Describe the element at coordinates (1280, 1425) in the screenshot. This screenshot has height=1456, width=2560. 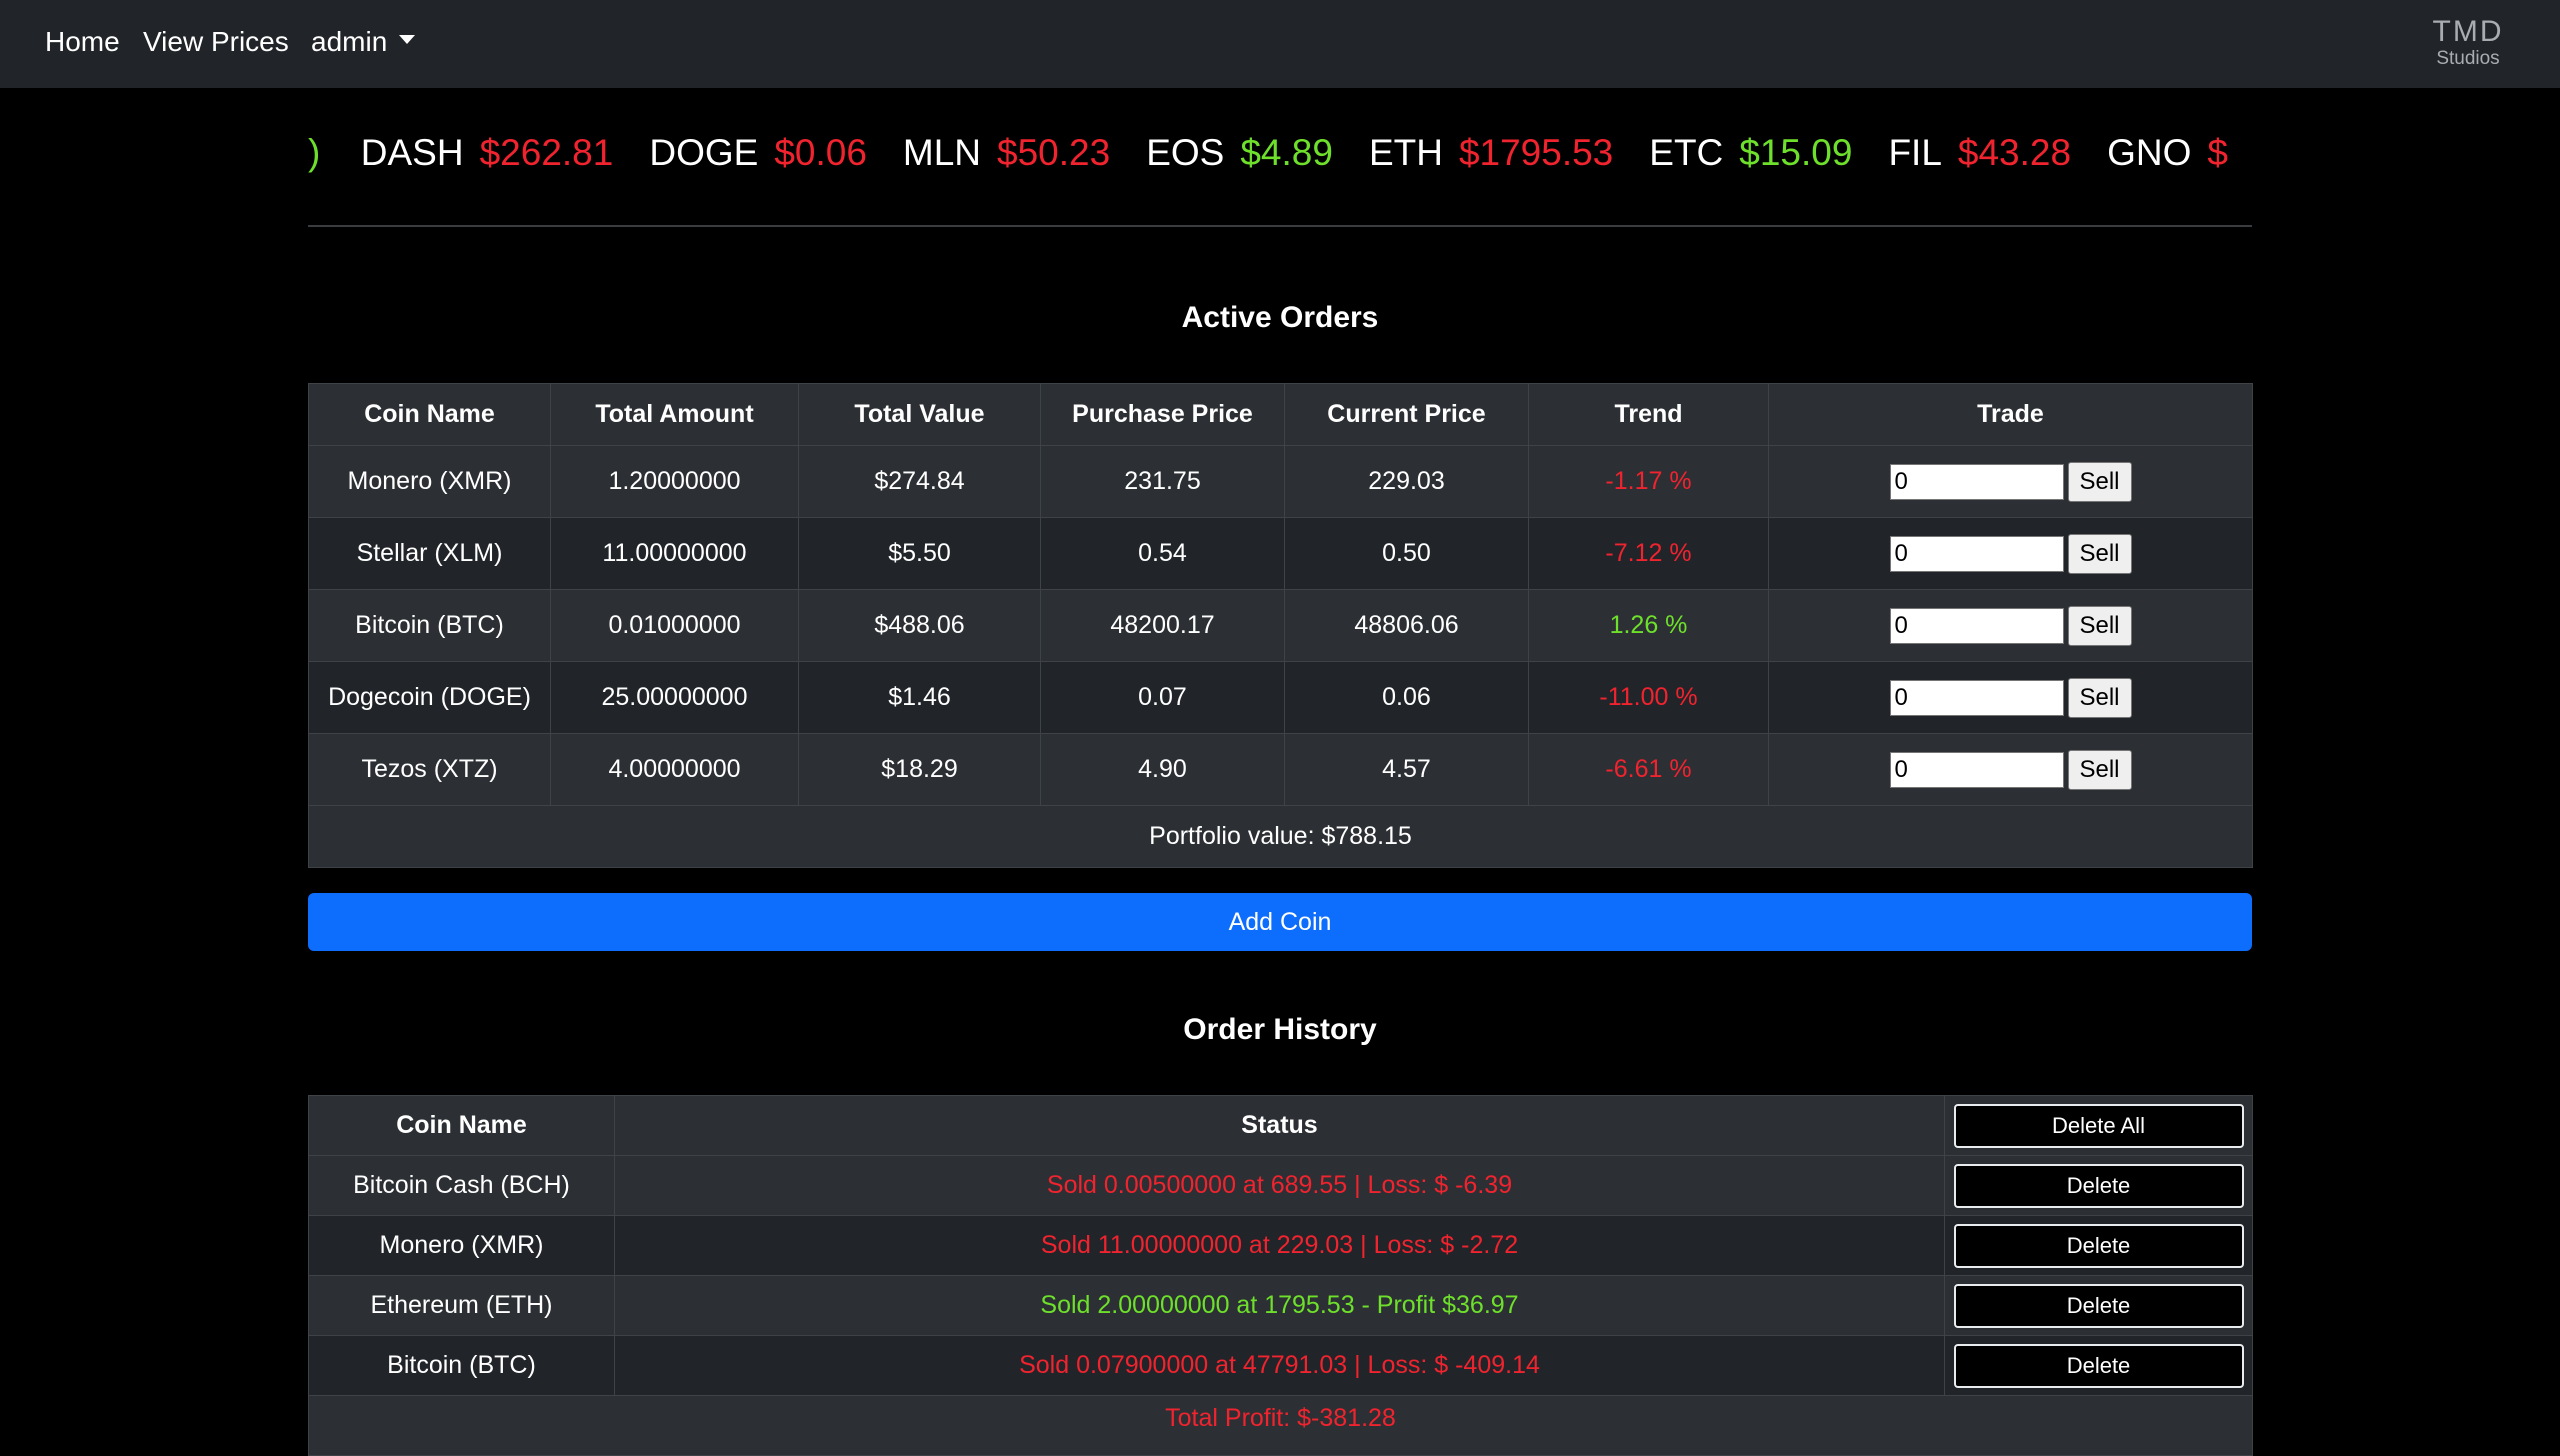
I see `total-profit-row: Total Profit: $-381.28` at that location.